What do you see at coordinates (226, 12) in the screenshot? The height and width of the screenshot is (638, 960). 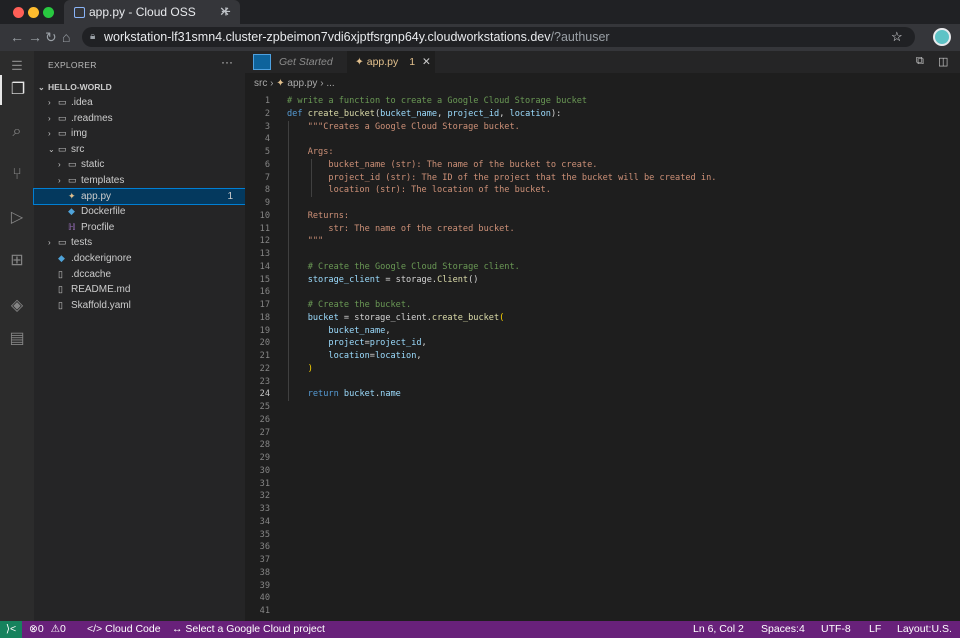 I see `new-tab-button: +` at bounding box center [226, 12].